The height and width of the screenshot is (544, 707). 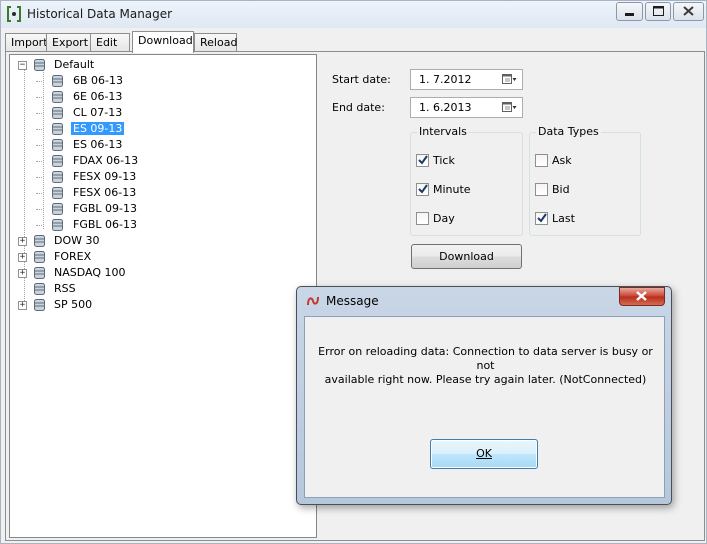 I want to click on dialog-close-button, so click(x=642, y=296).